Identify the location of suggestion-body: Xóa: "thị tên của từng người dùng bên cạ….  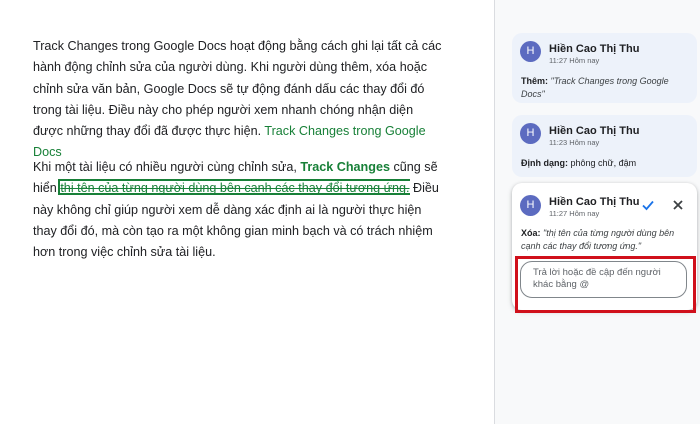
(607, 239).